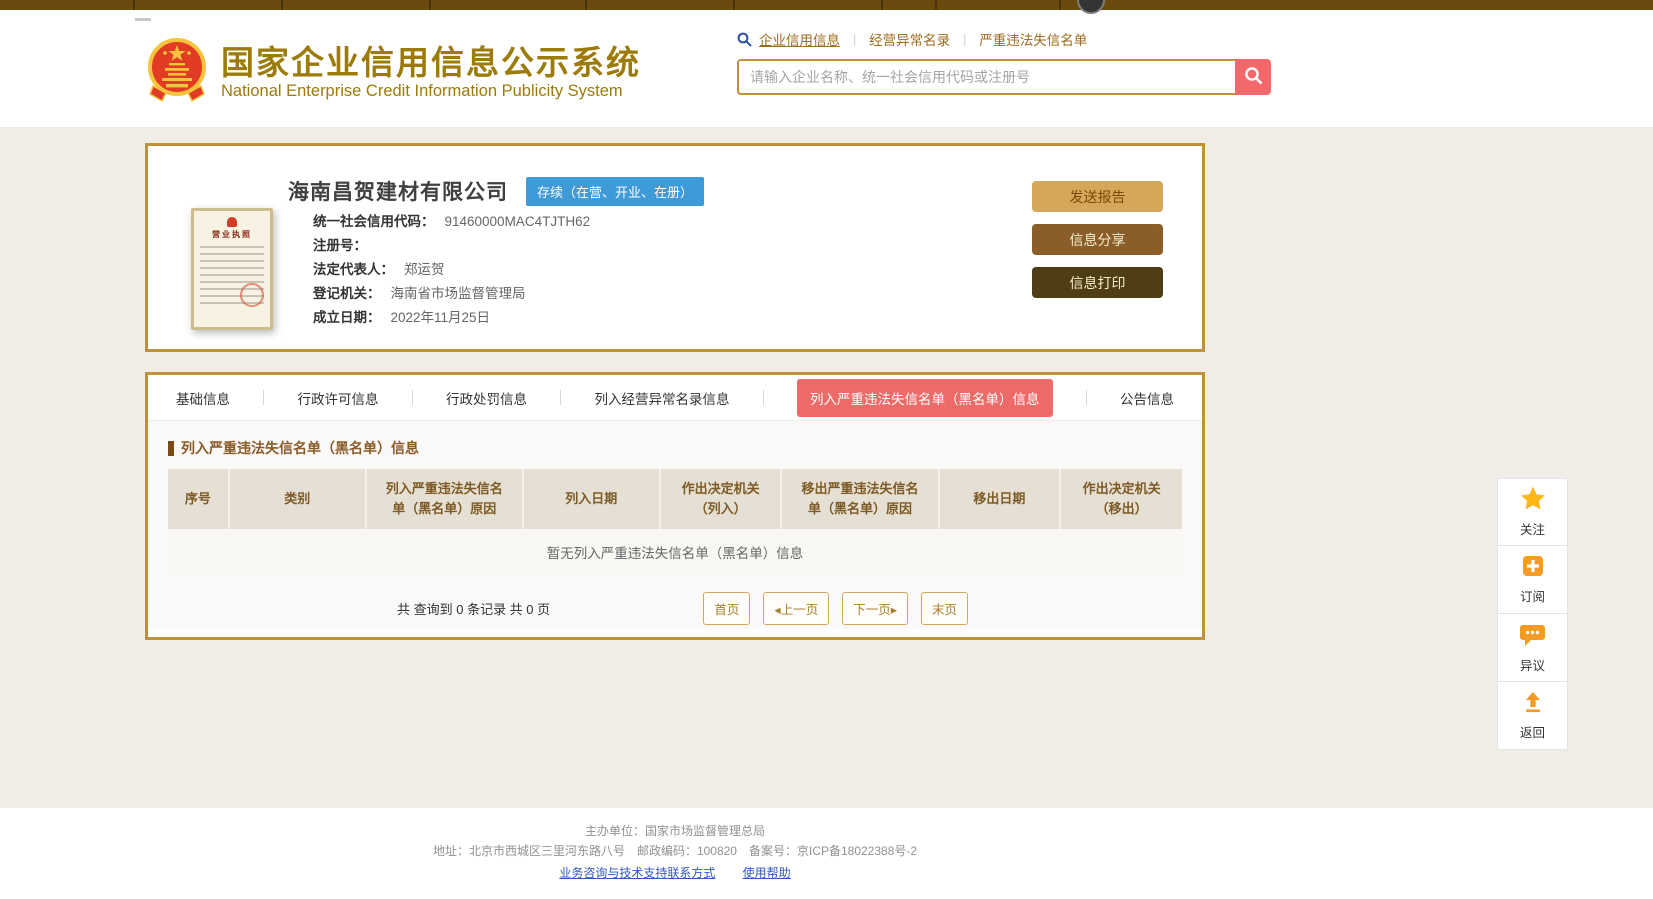 The image size is (1653, 899). I want to click on table-row: 暂无列入严重违法失信名单（黑名单）信息, so click(675, 552).